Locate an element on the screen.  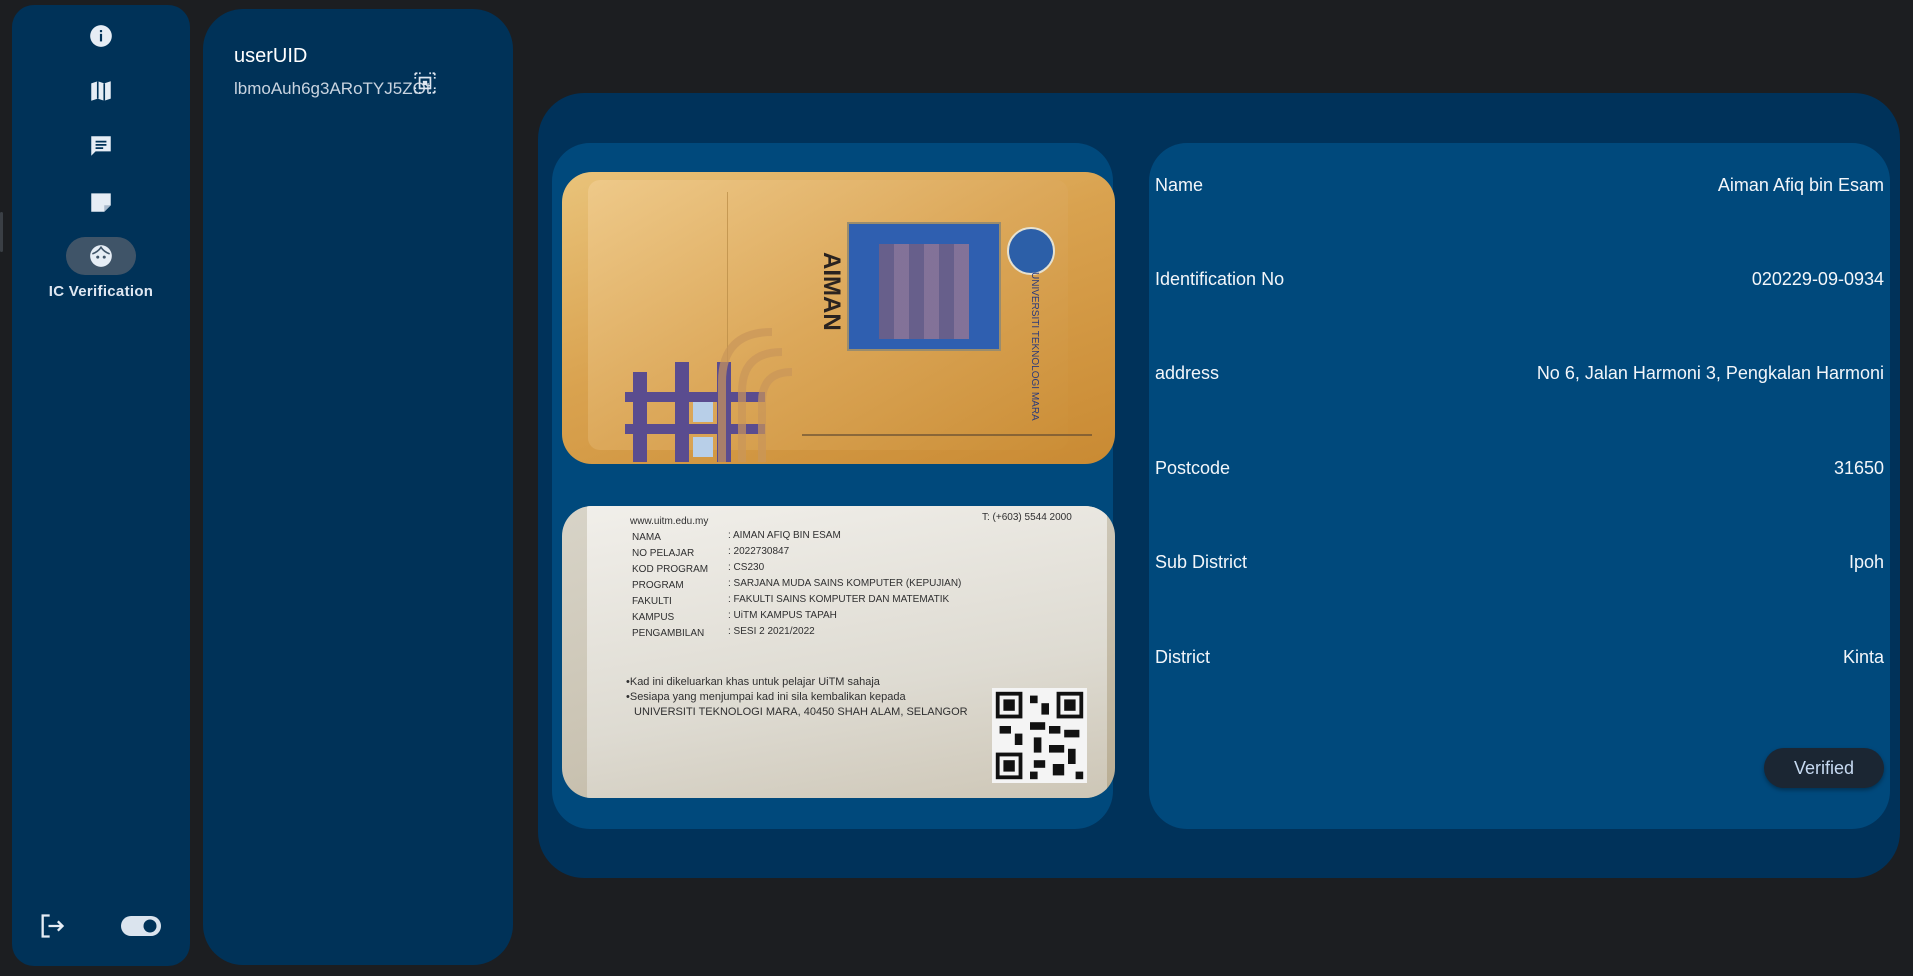
back-label-no-pelajar: NO PELAJAR is located at coordinates (663, 553).